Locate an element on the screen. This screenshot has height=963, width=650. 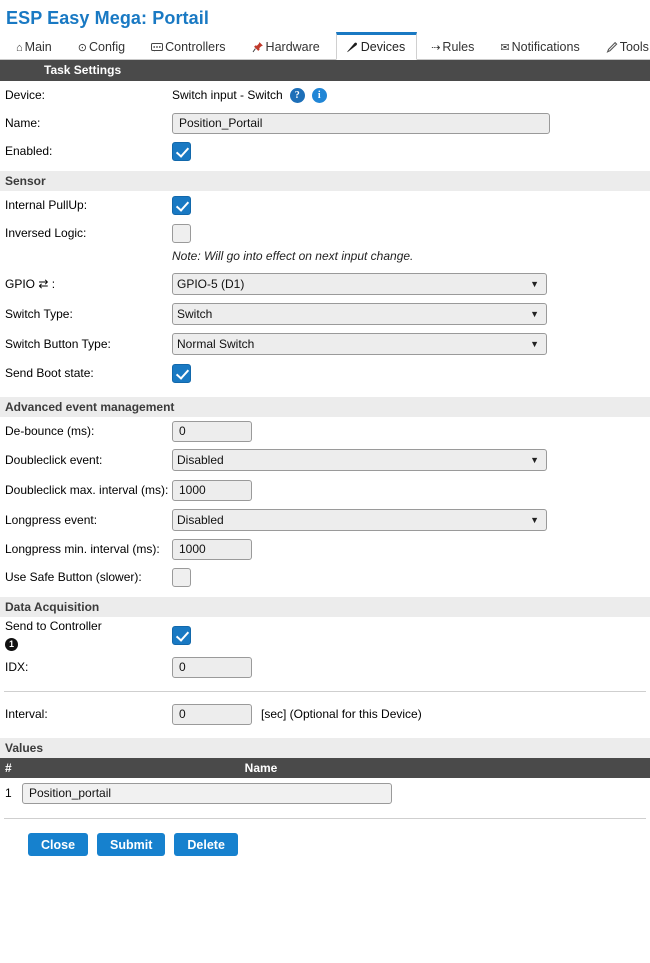
row-longpress-event: Longpress event: Disabled ▼ is located at coordinates (325, 520).